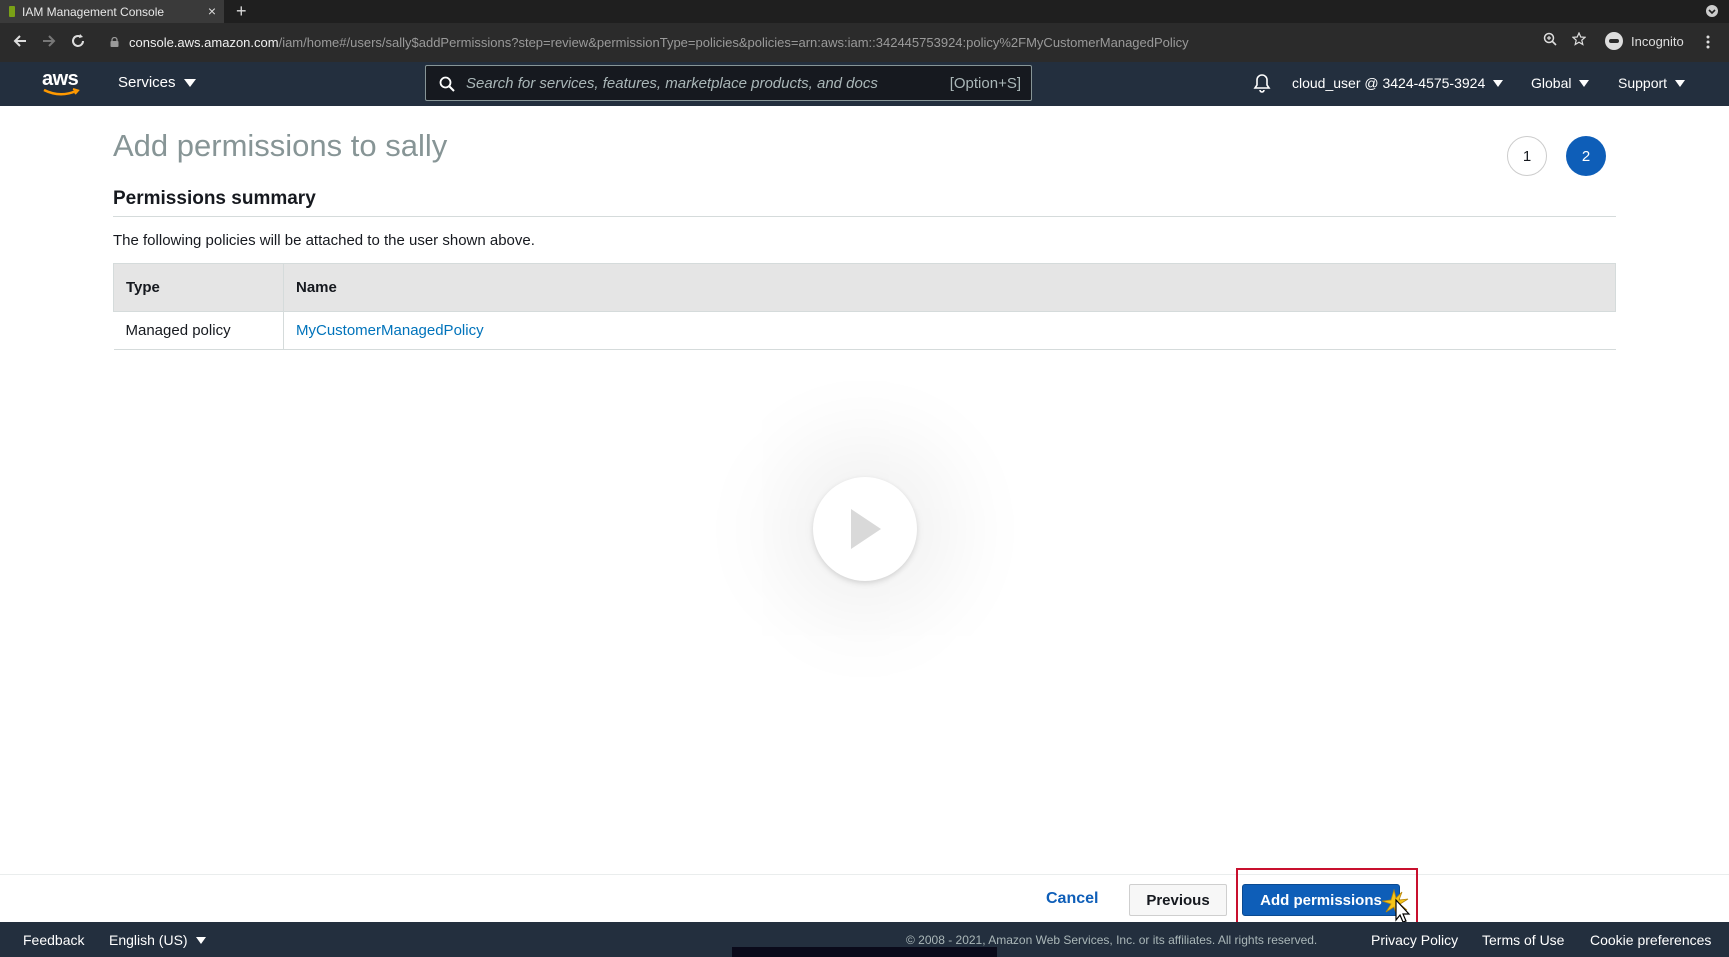 The height and width of the screenshot is (957, 1729). I want to click on iam-favicon-icon, so click(12, 11).